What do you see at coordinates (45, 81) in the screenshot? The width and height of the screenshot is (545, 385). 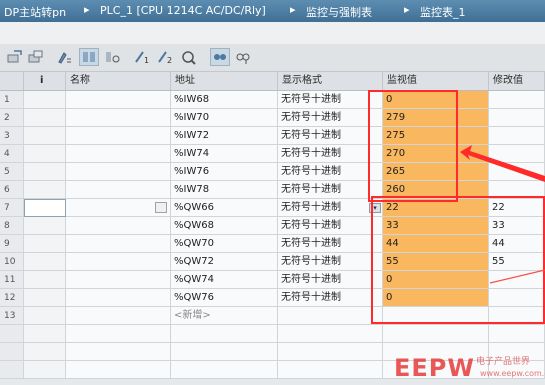 I see `column-header-info: i` at bounding box center [45, 81].